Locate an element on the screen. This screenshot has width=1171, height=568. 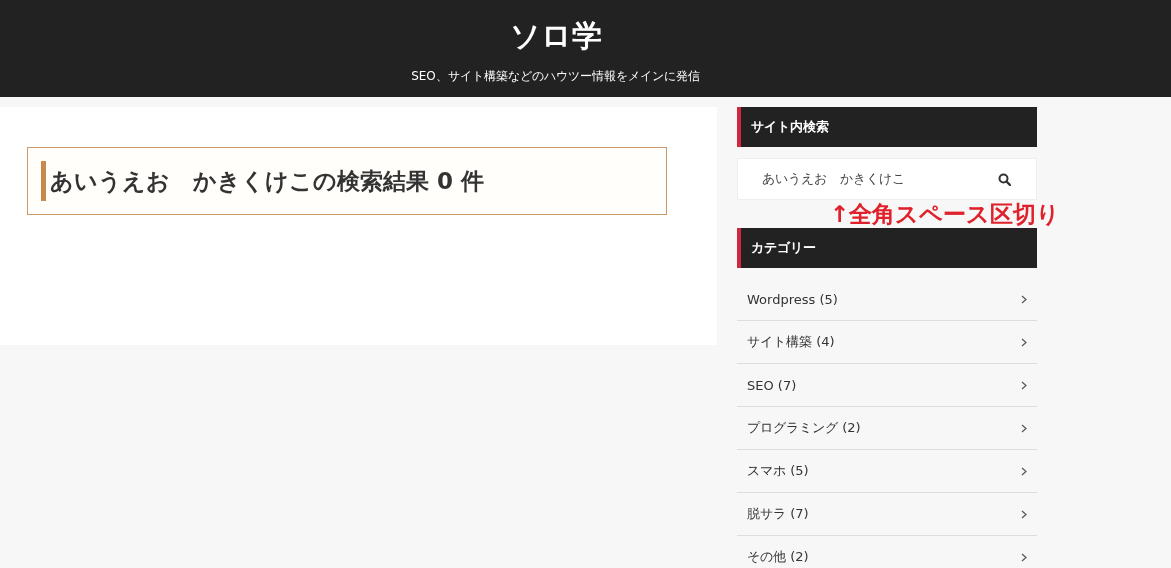
category-link: その他 (2) is located at coordinates (887, 552).